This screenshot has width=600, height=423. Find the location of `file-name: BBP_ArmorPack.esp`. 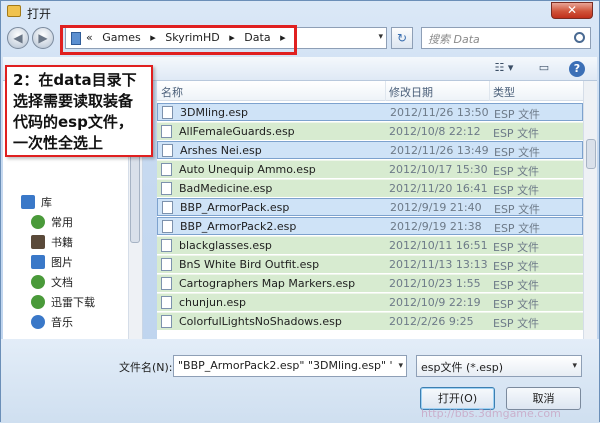

file-name: BBP_ArmorPack.esp is located at coordinates (235, 207).